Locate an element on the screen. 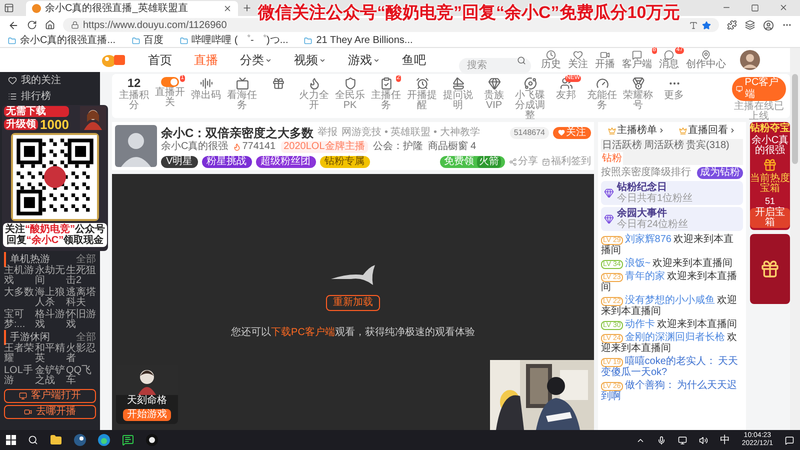 This screenshot has height=450, width=800. alarm-clock-icon is located at coordinates (422, 83).